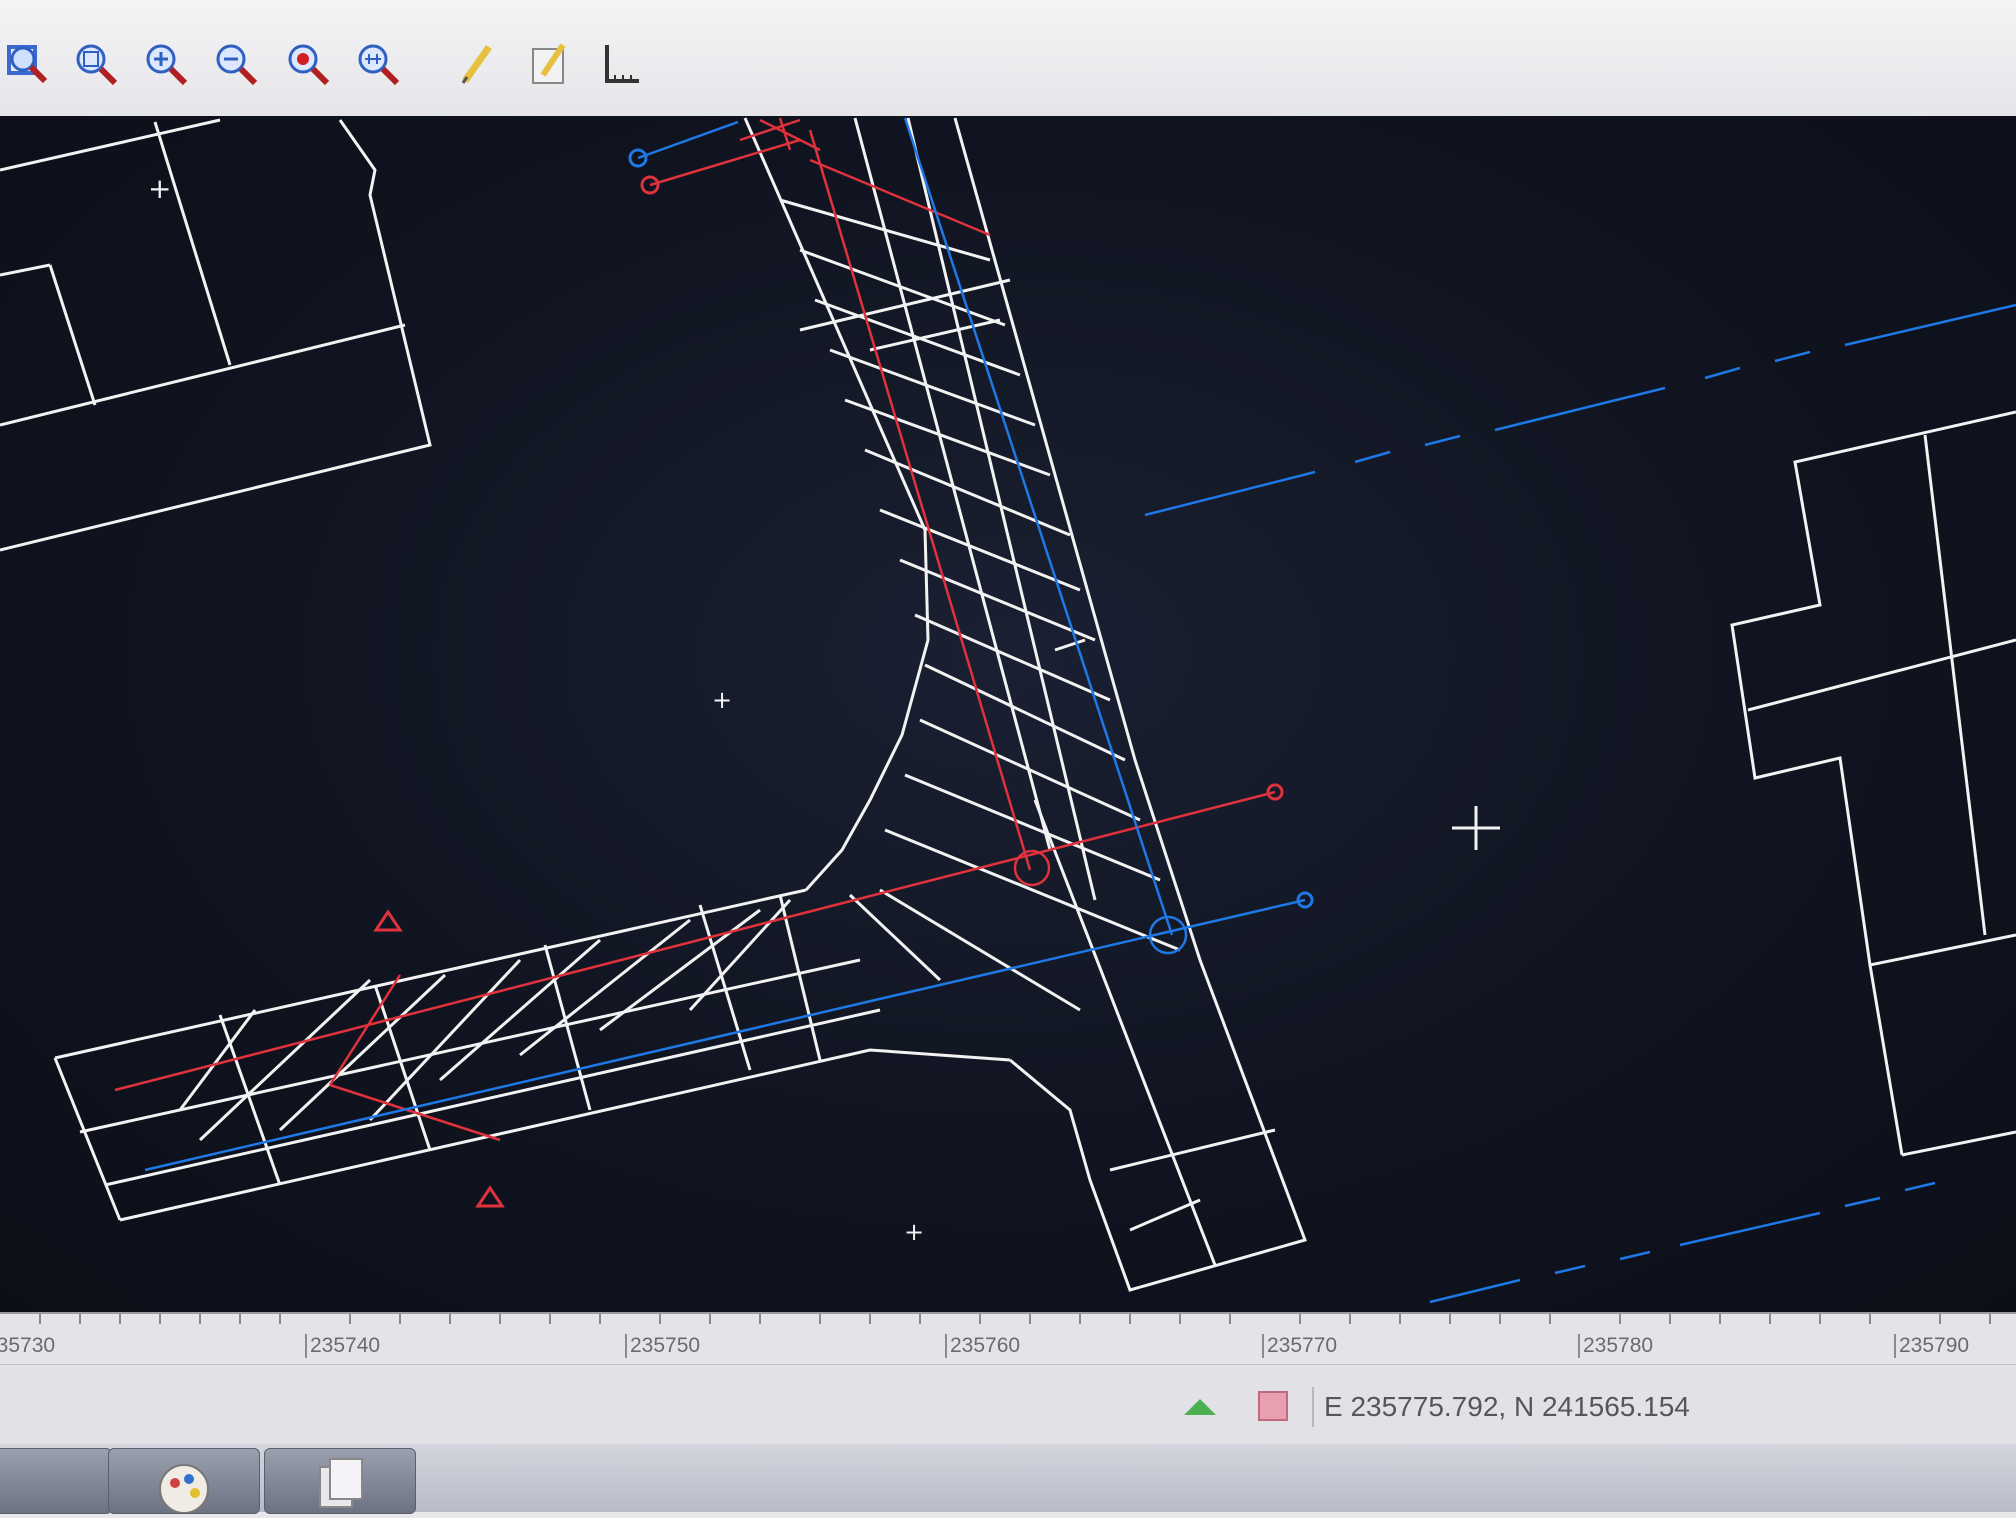 The image size is (2016, 1518). I want to click on ruler-label: 235760, so click(982, 1346).